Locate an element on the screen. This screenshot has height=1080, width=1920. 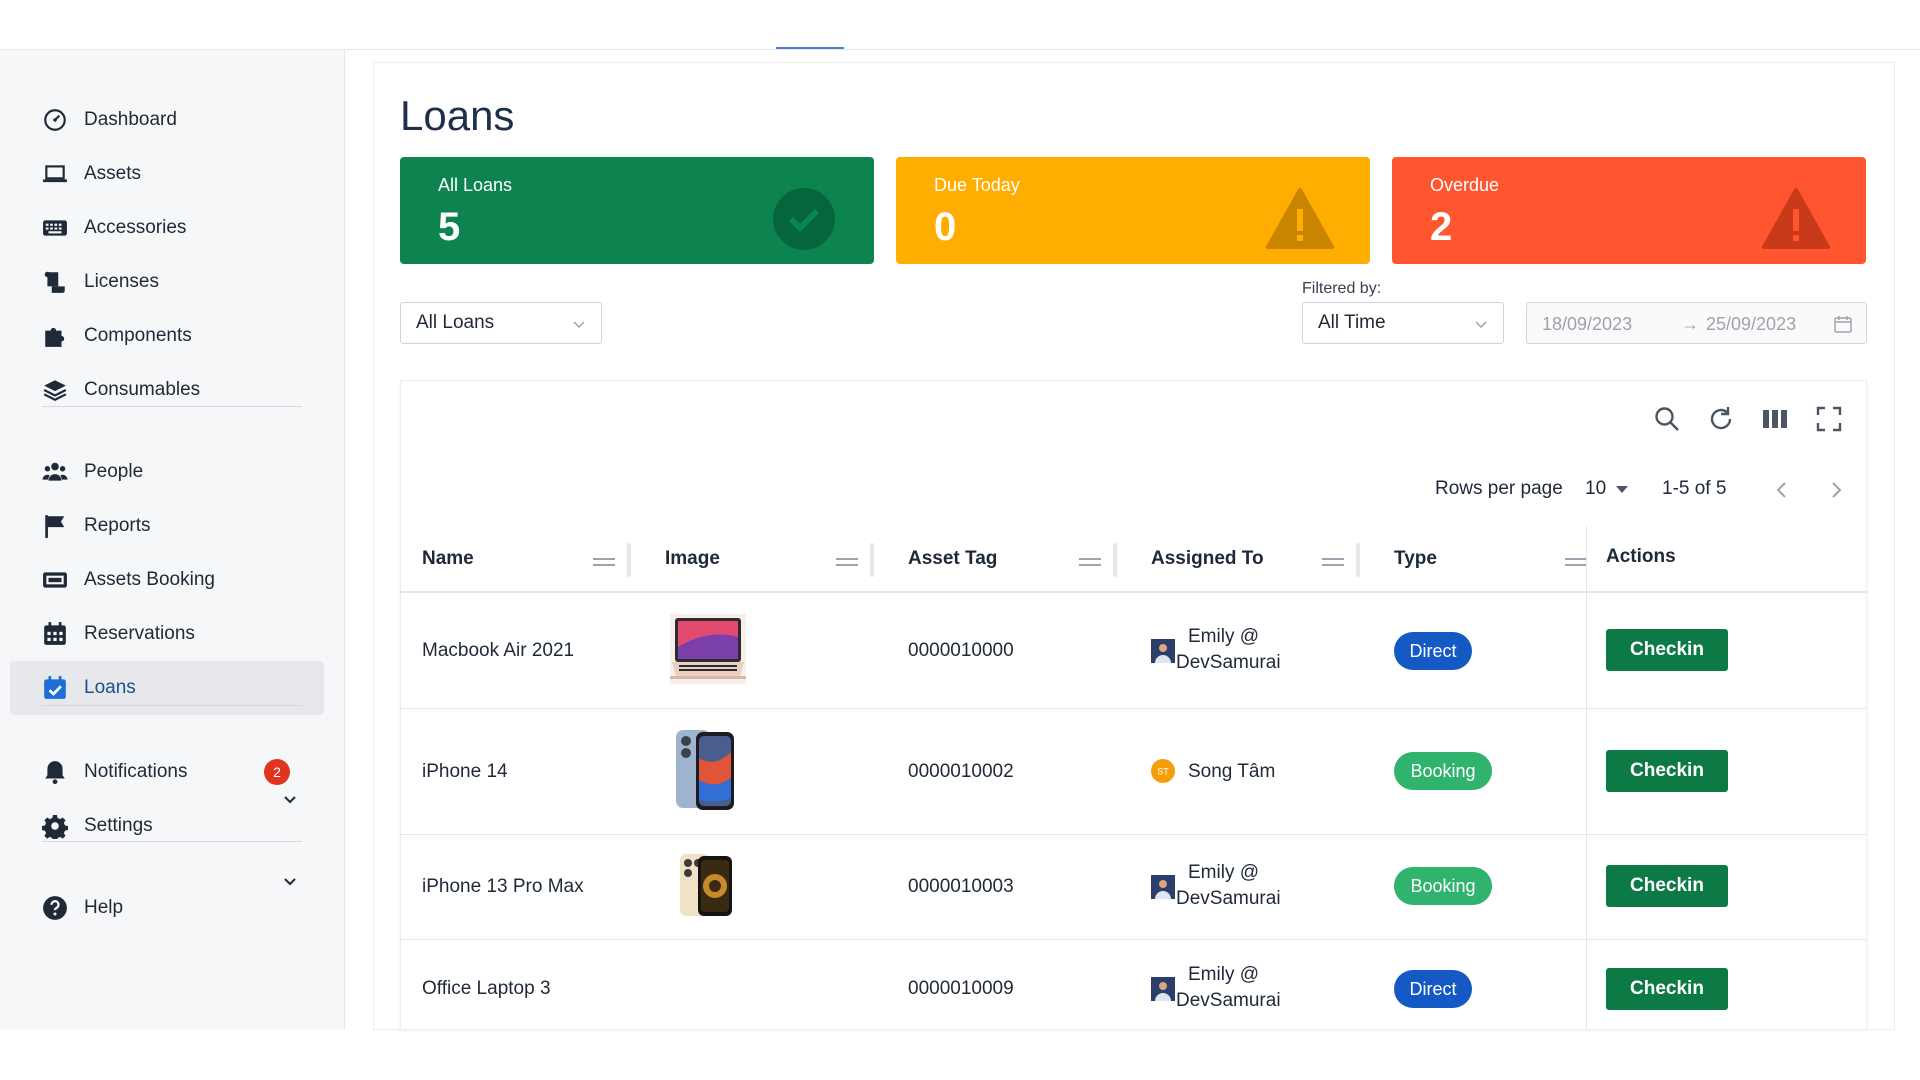
avatar: ST is located at coordinates (1163, 771).